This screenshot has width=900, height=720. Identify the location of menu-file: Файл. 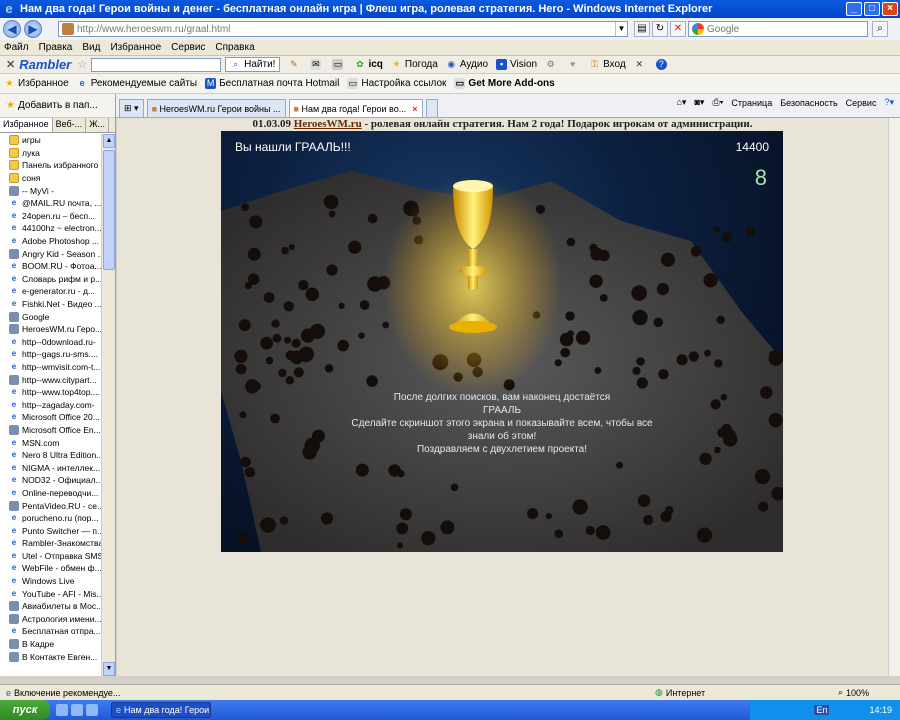
(16, 47).